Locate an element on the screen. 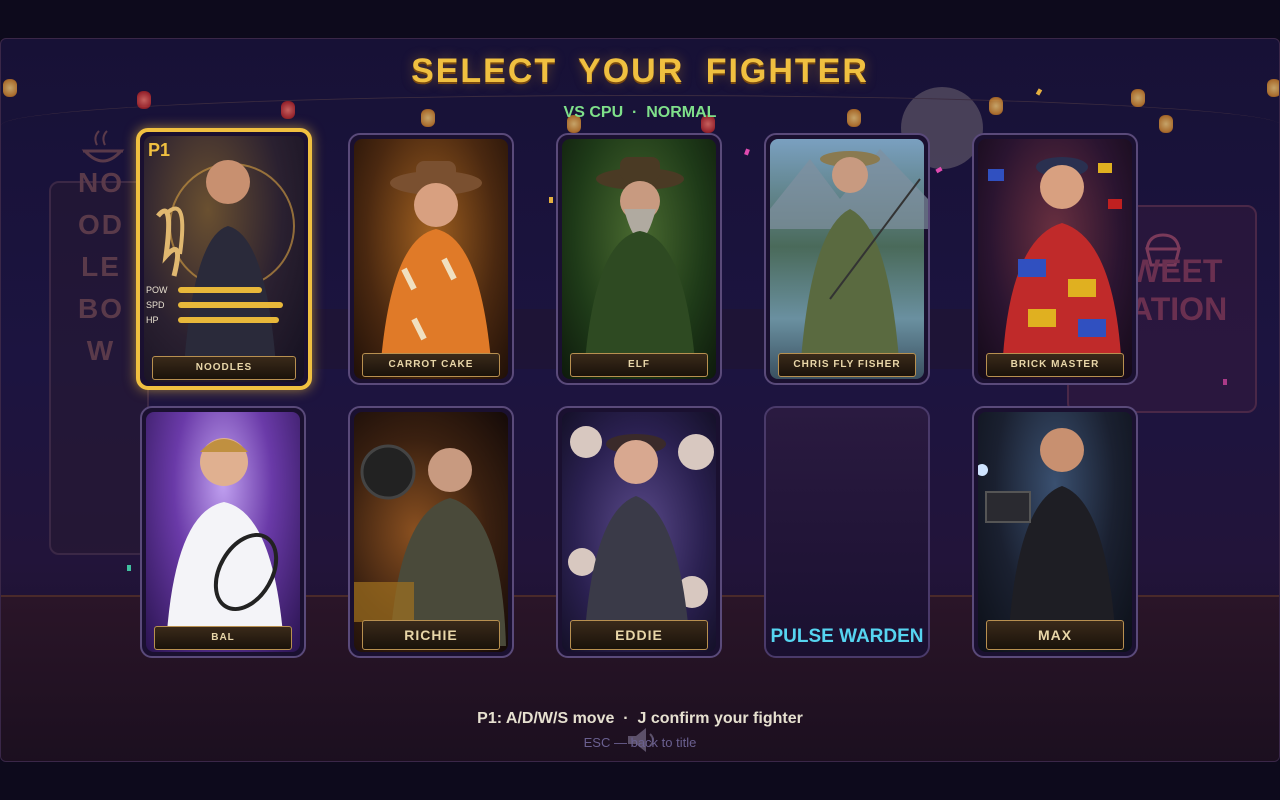 Image resolution: width=1280 pixels, height=800 pixels. fighter-card-noodles: P1 POW SPD HP NOODLES is located at coordinates (224, 259).